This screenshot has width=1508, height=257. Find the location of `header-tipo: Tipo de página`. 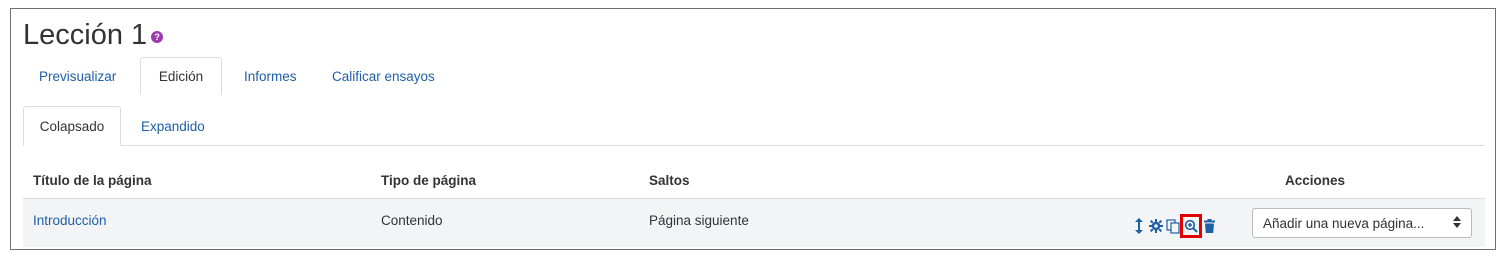

header-tipo: Tipo de página is located at coordinates (429, 180).